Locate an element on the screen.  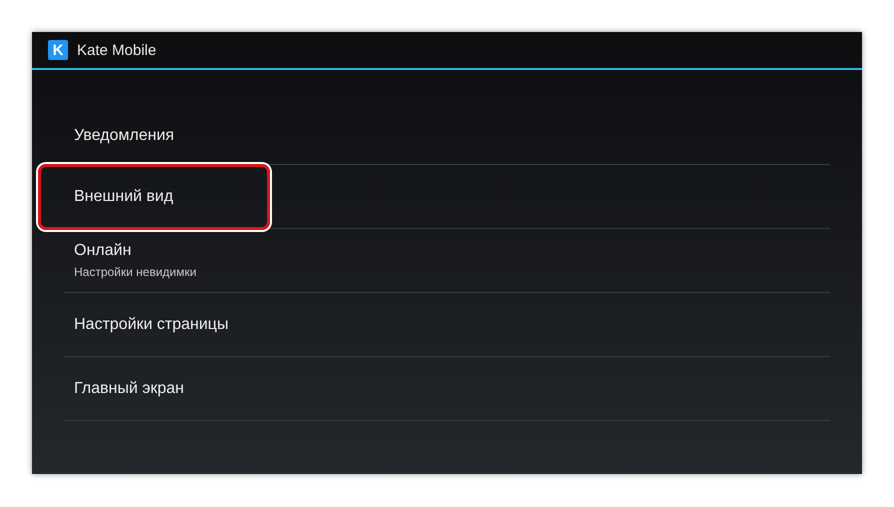
settings-item: Настройки страницы is located at coordinates (154, 325).